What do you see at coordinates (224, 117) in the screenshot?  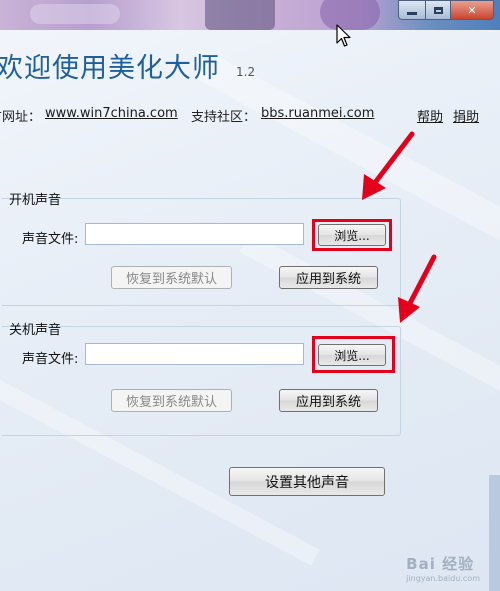 I see `community-label: 支持社区：` at bounding box center [224, 117].